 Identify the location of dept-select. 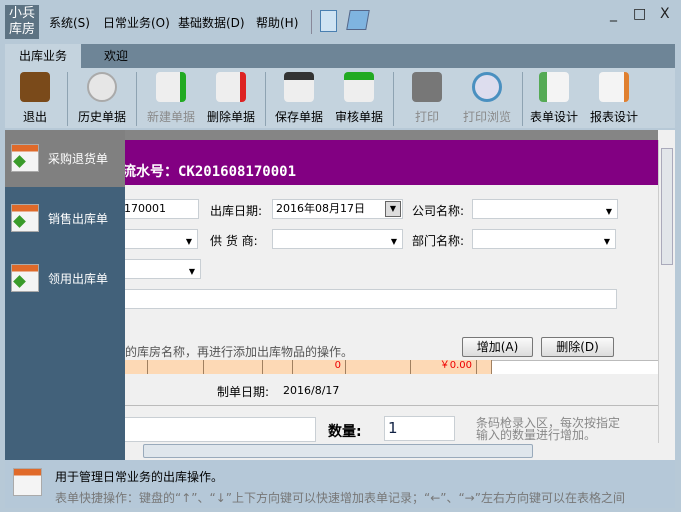
(544, 240).